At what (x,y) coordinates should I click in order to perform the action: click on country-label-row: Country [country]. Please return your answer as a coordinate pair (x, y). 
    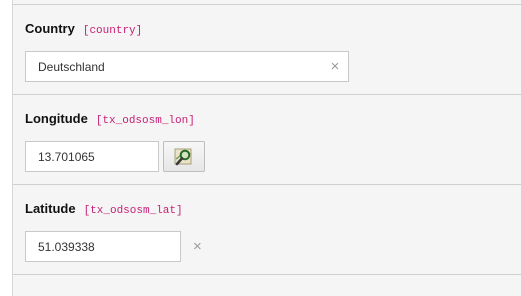
    Looking at the image, I should click on (83, 30).